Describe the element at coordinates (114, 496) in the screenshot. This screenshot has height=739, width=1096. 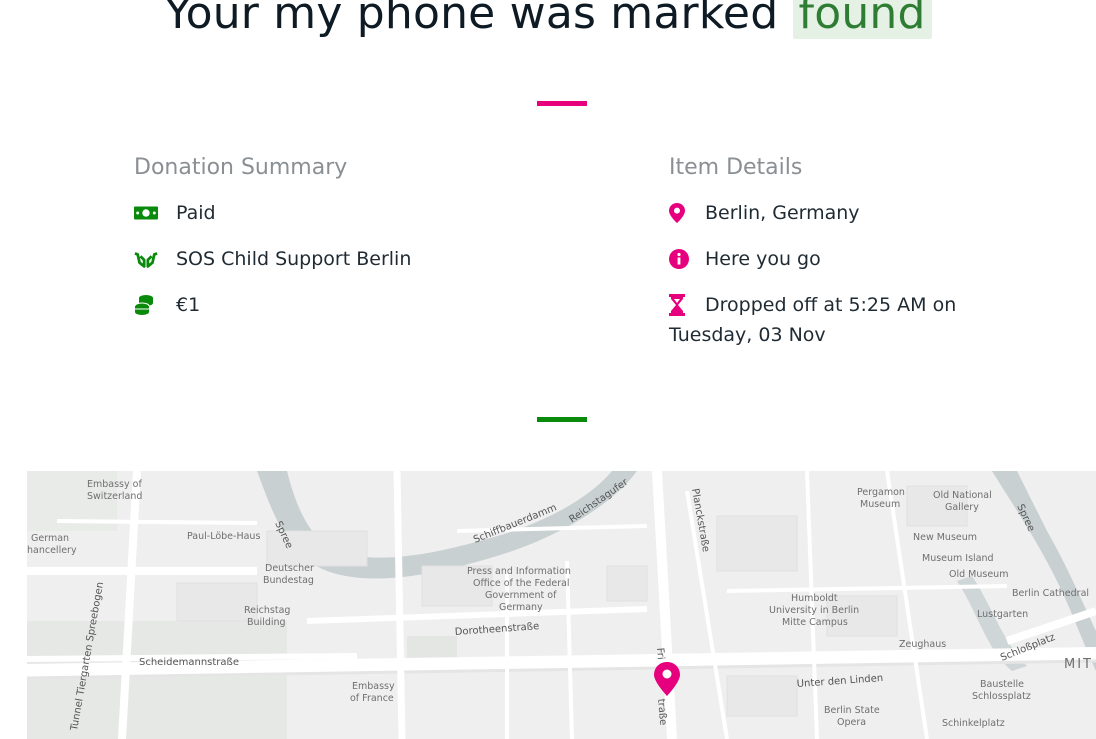
I see `map-label-embassy-switzerland-2: Switzerland` at that location.